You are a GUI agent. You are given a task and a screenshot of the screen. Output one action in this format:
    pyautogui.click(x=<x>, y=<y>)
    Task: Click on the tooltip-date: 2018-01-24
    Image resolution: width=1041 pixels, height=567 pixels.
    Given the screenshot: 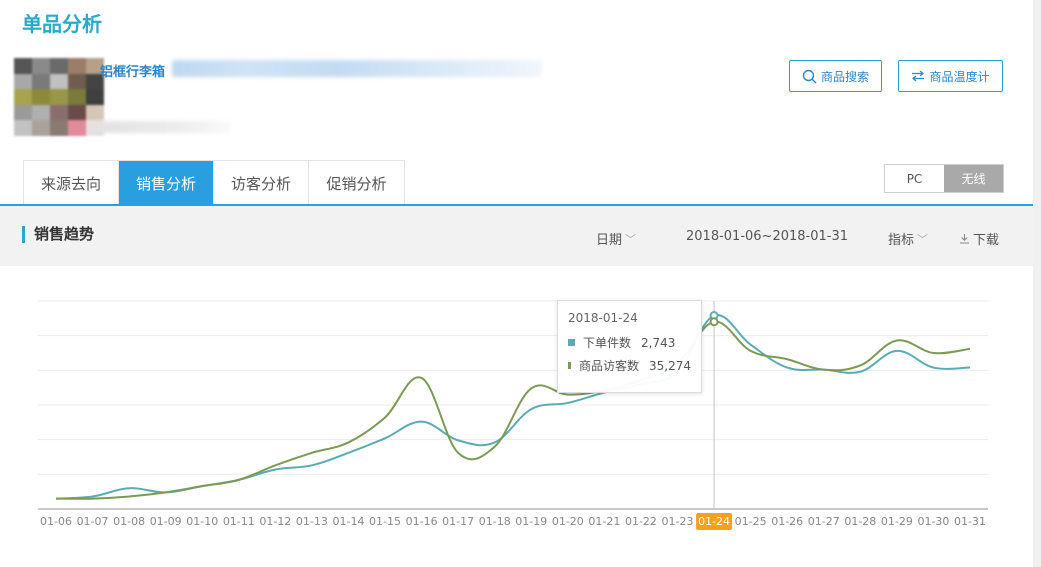 What is the action you would take?
    pyautogui.click(x=603, y=318)
    